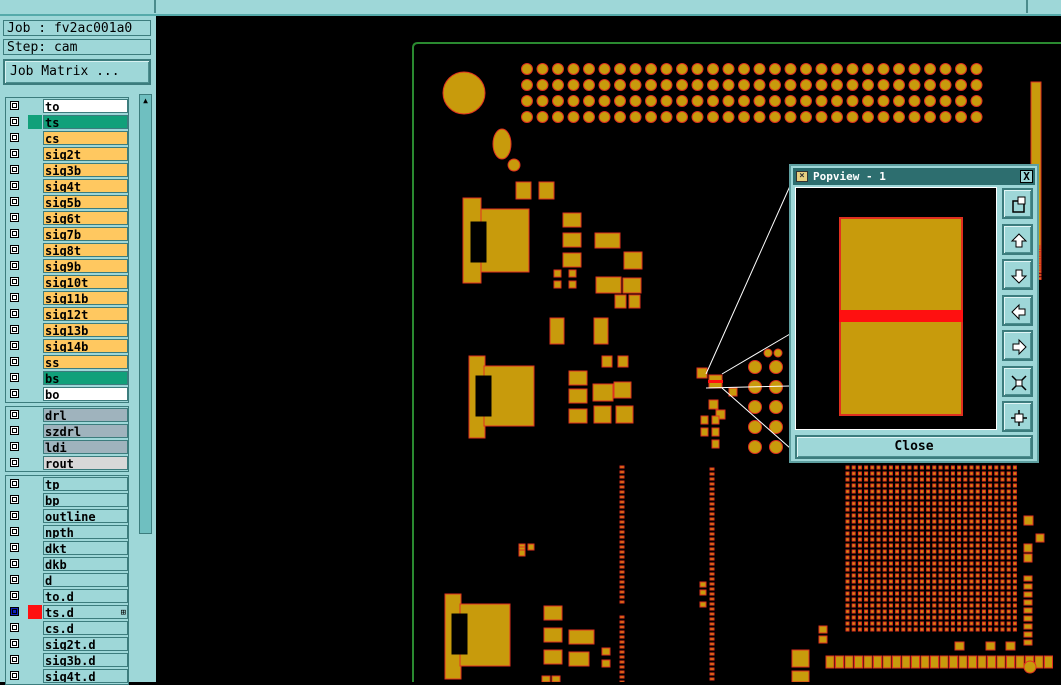  I want to click on layer-row-sig10t: sig10t, so click(67, 282).